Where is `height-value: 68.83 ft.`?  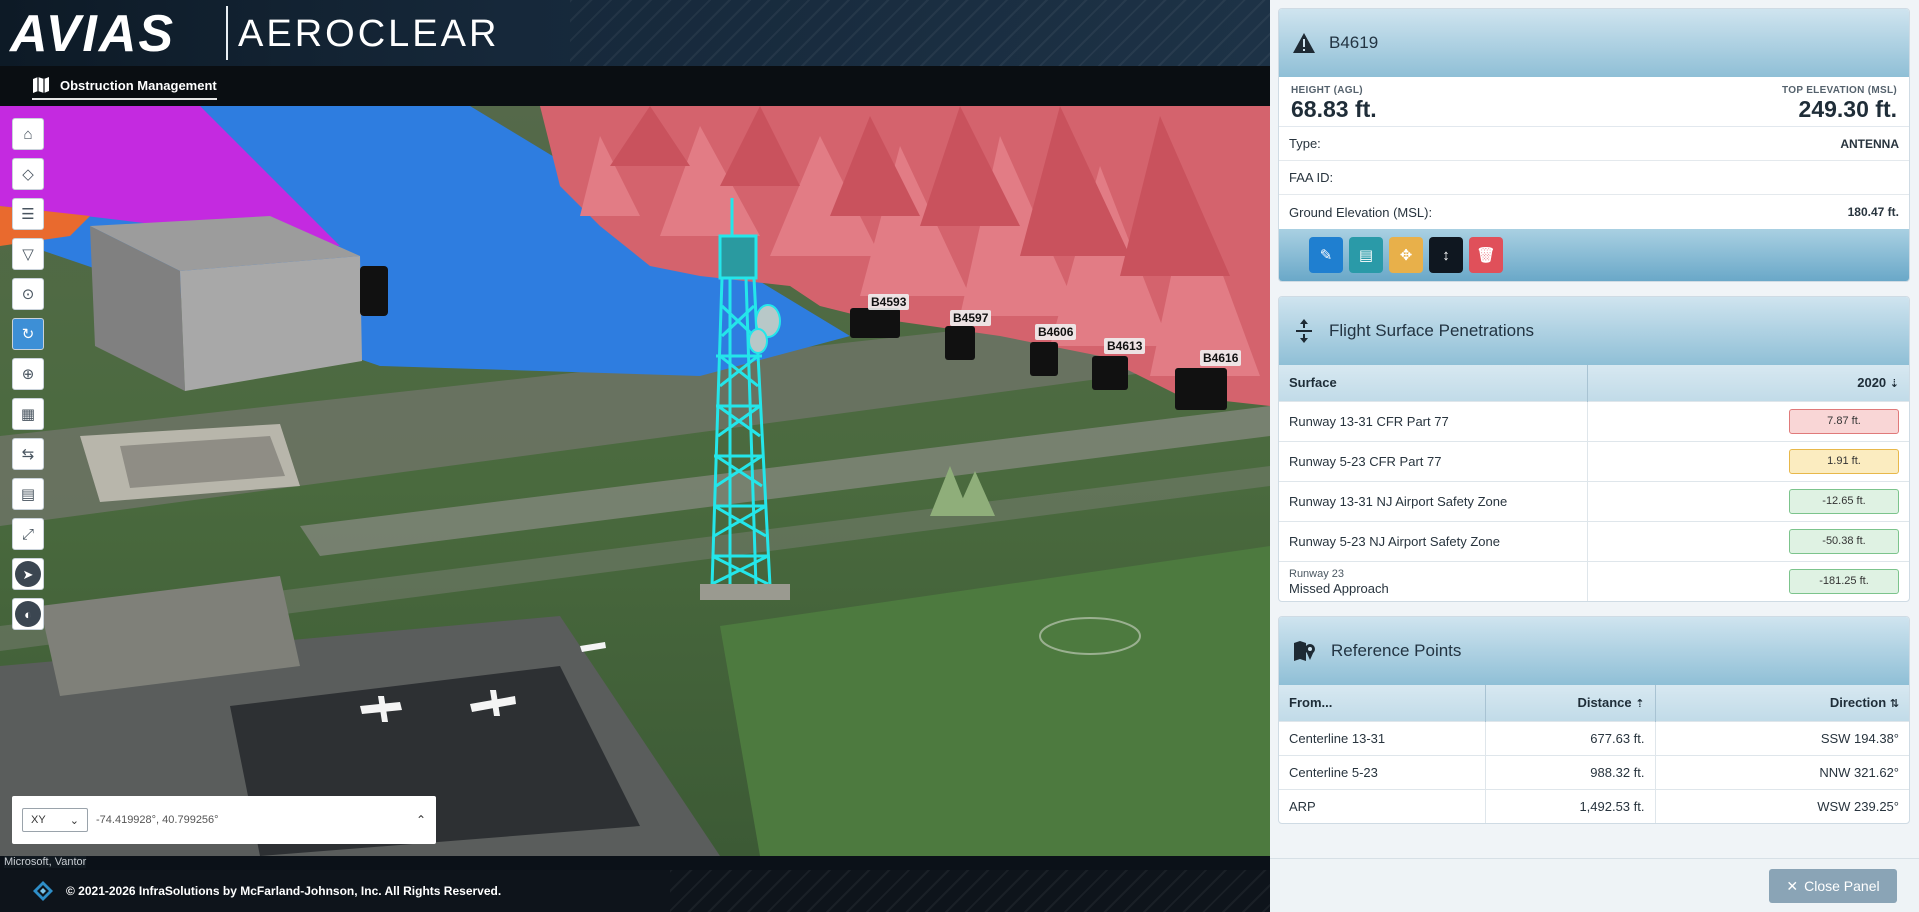
height-value: 68.83 ft. is located at coordinates (1334, 109).